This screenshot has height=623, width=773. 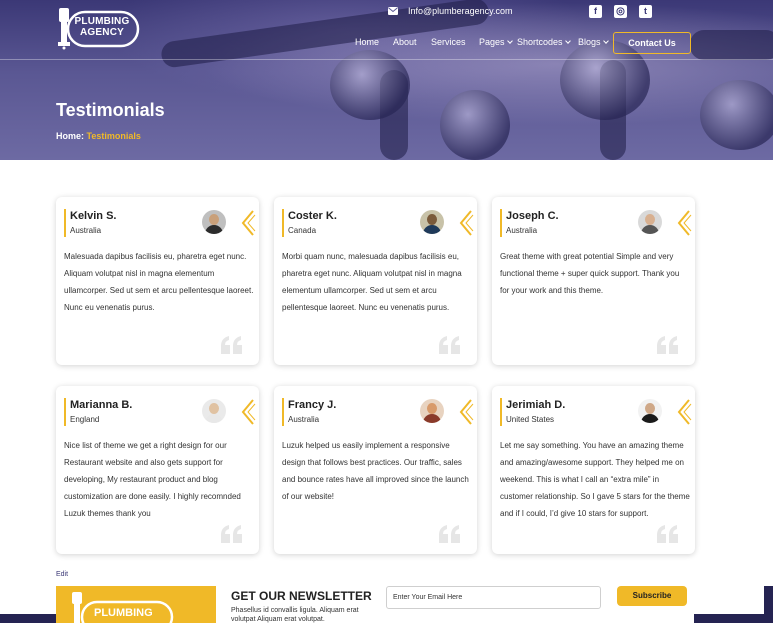 I want to click on newsletter-email-input: Enter Your Email Here, so click(x=493, y=597).